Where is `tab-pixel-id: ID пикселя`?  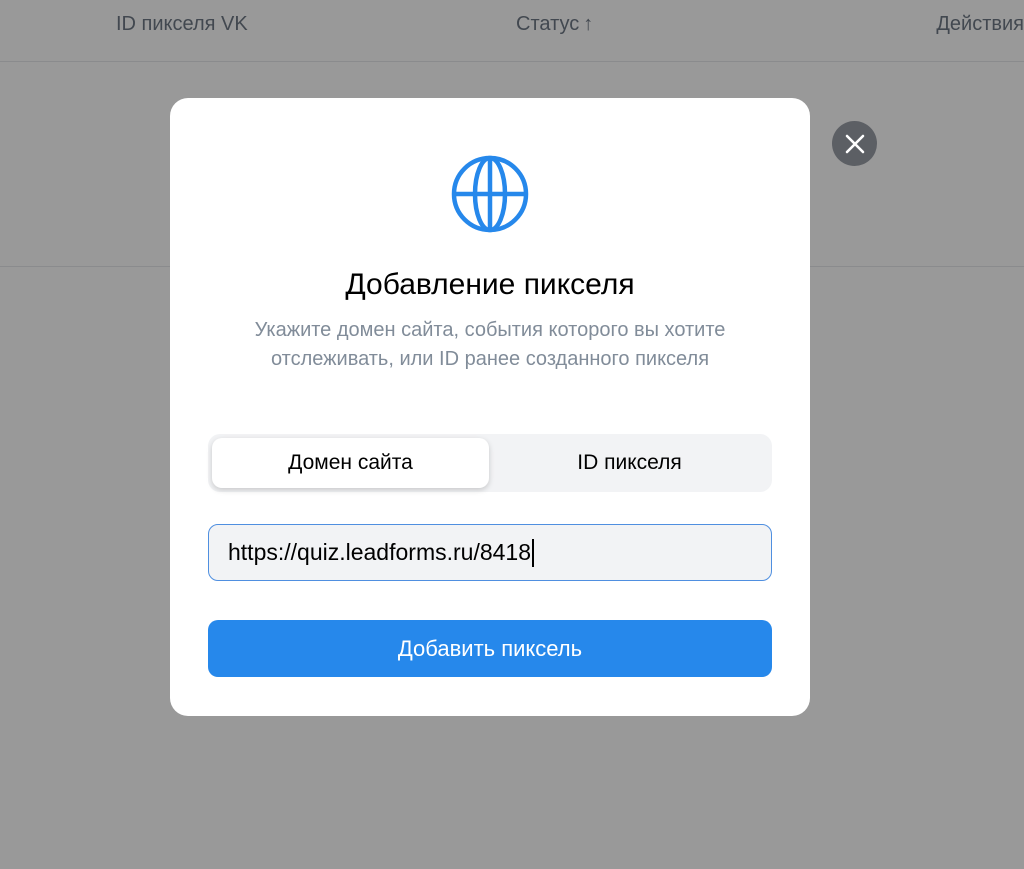
tab-pixel-id: ID пикселя is located at coordinates (629, 463).